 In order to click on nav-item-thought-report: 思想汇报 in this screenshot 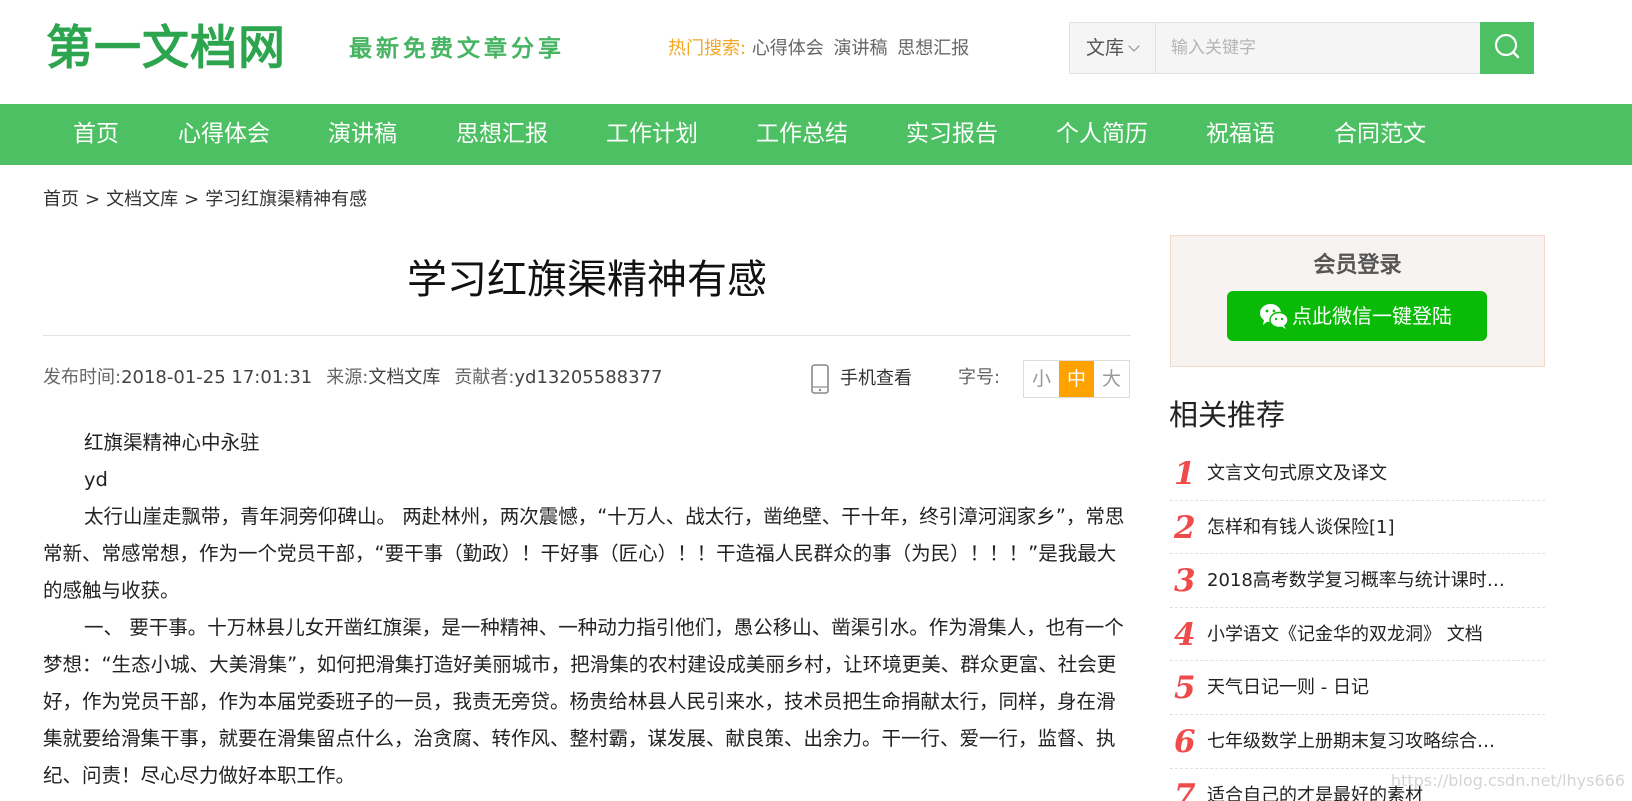, I will do `click(502, 134)`.